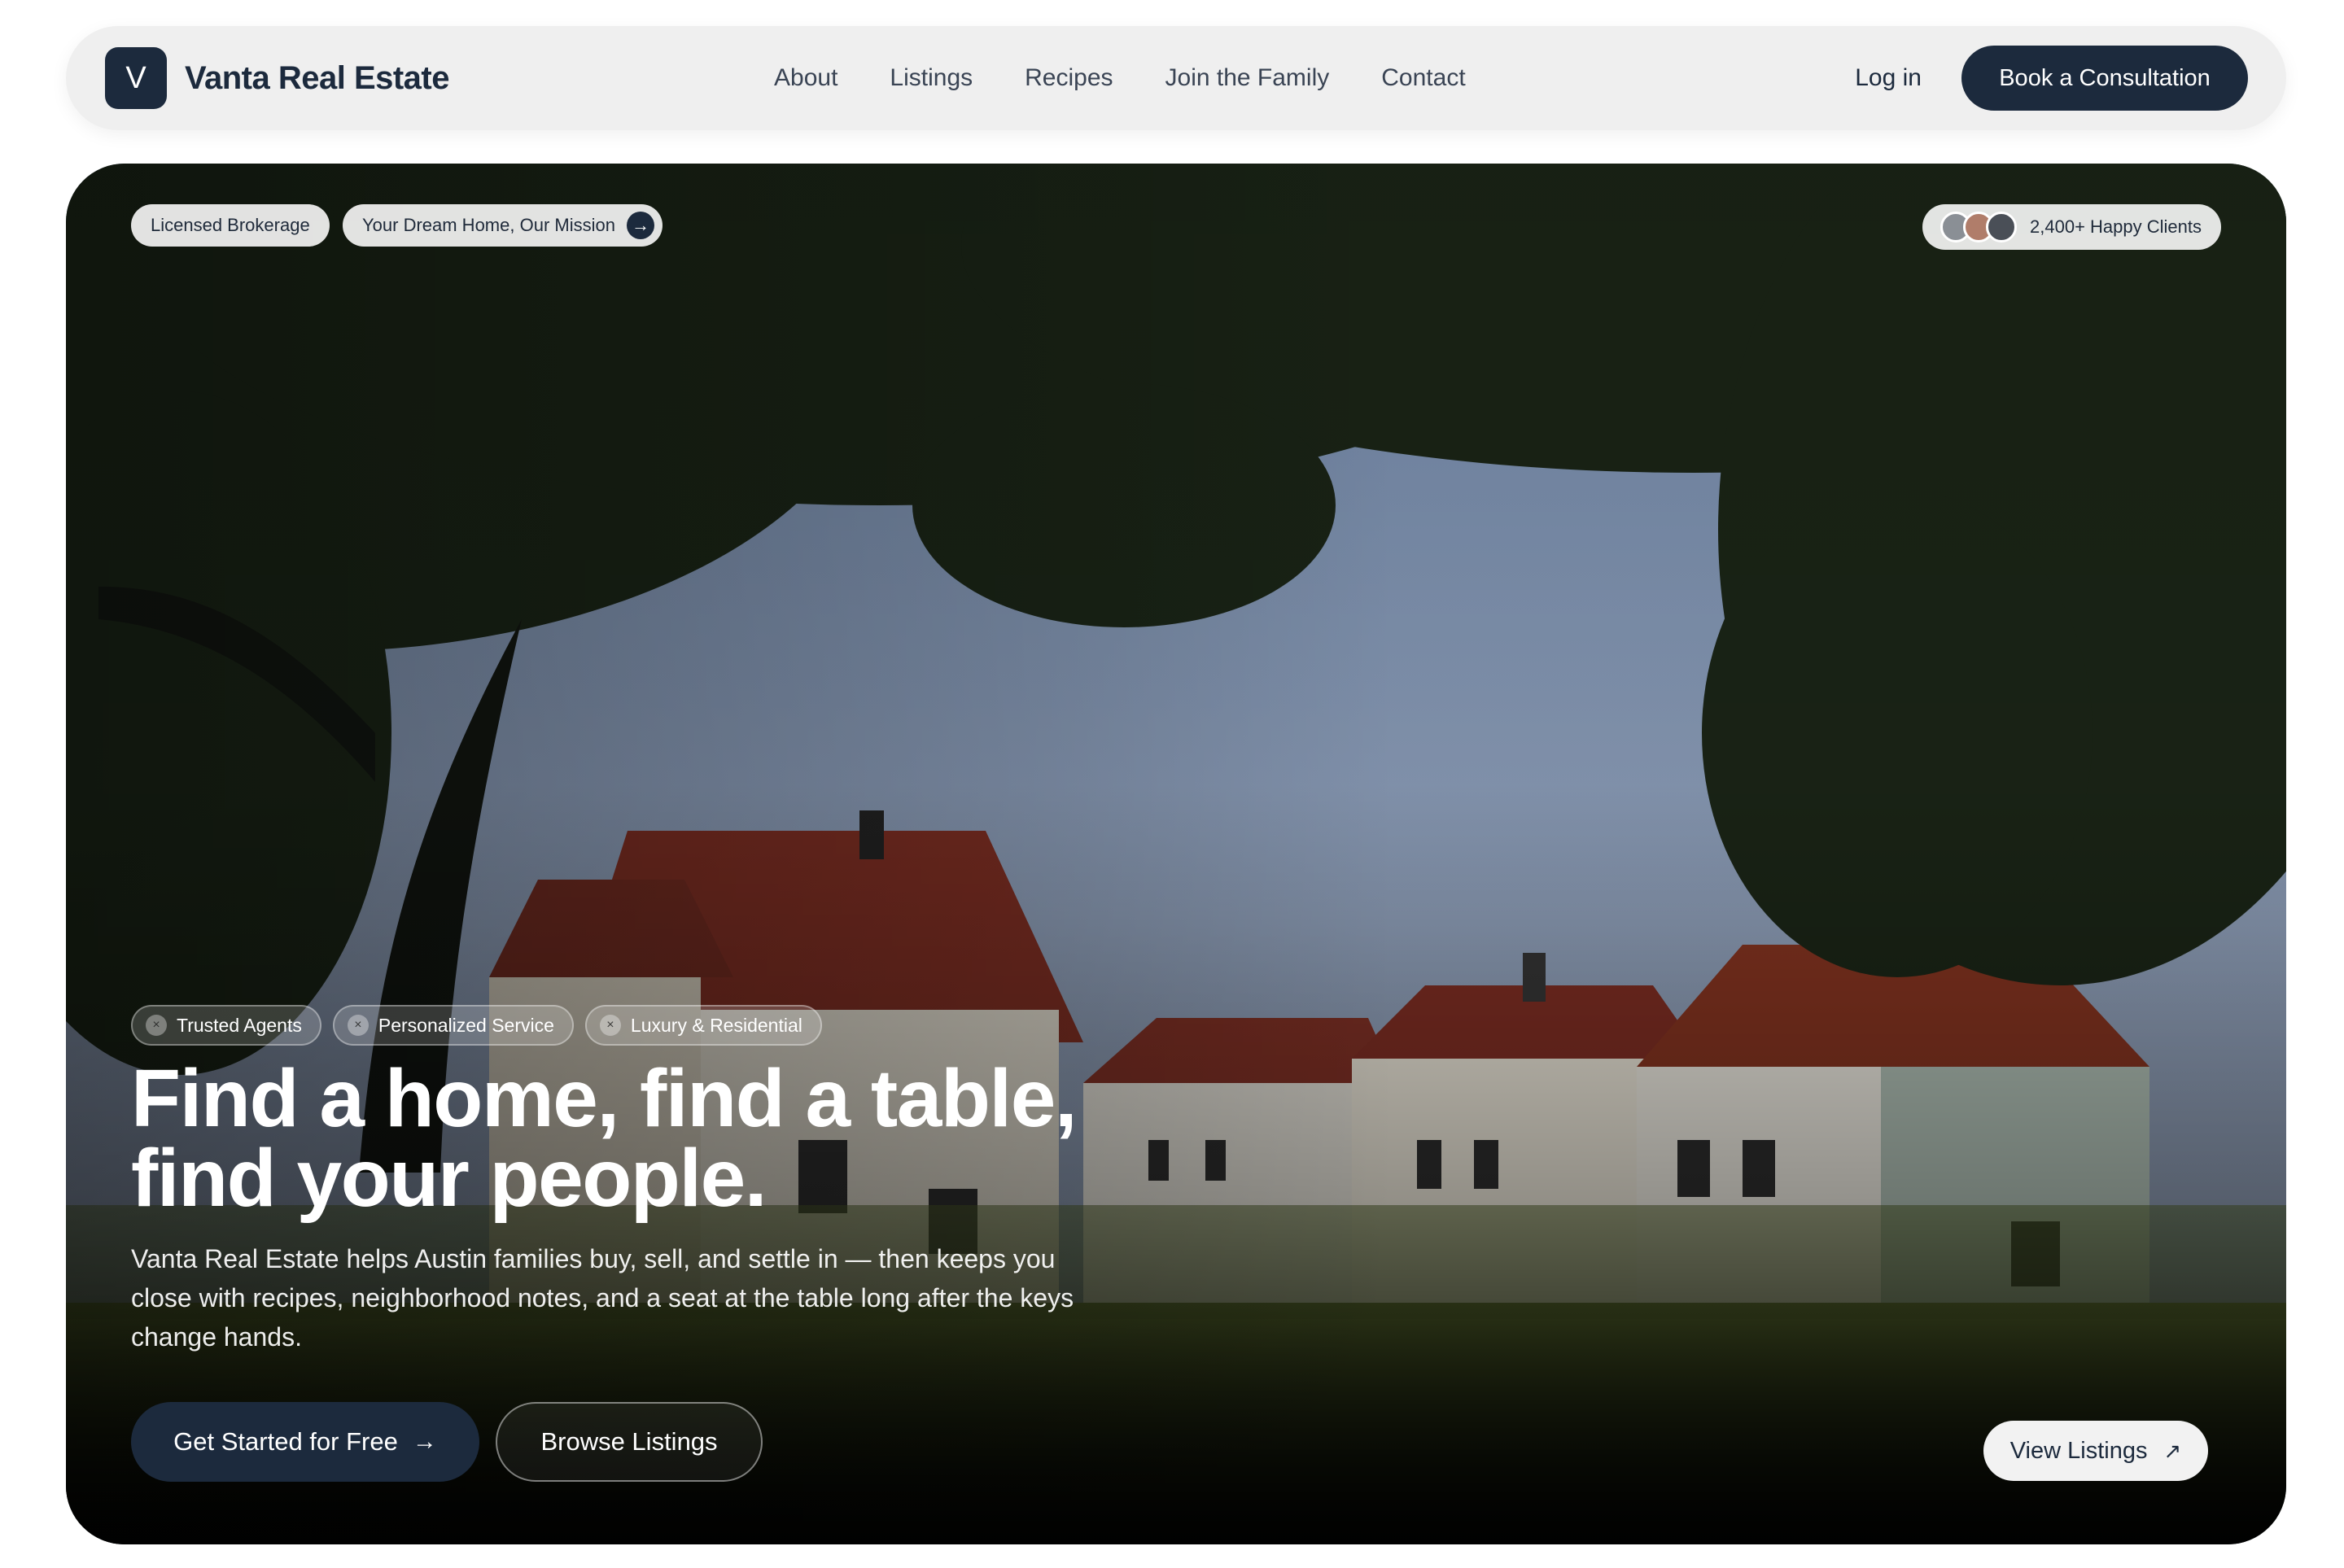  What do you see at coordinates (136, 78) in the screenshot?
I see `brand-logo: V` at bounding box center [136, 78].